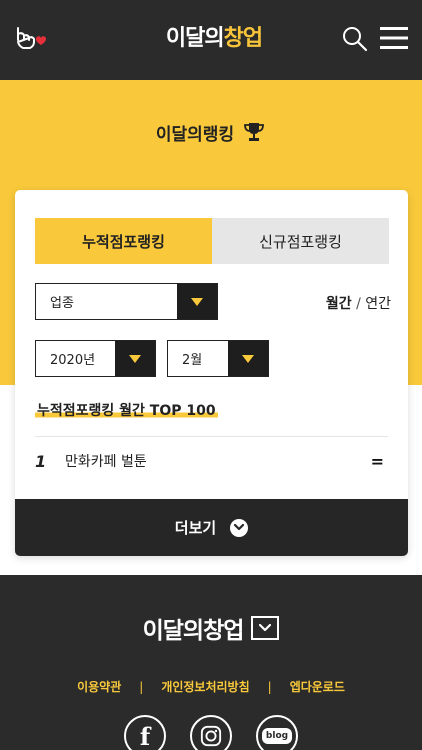  Describe the element at coordinates (126, 301) in the screenshot. I see `industry-select: 업종` at that location.